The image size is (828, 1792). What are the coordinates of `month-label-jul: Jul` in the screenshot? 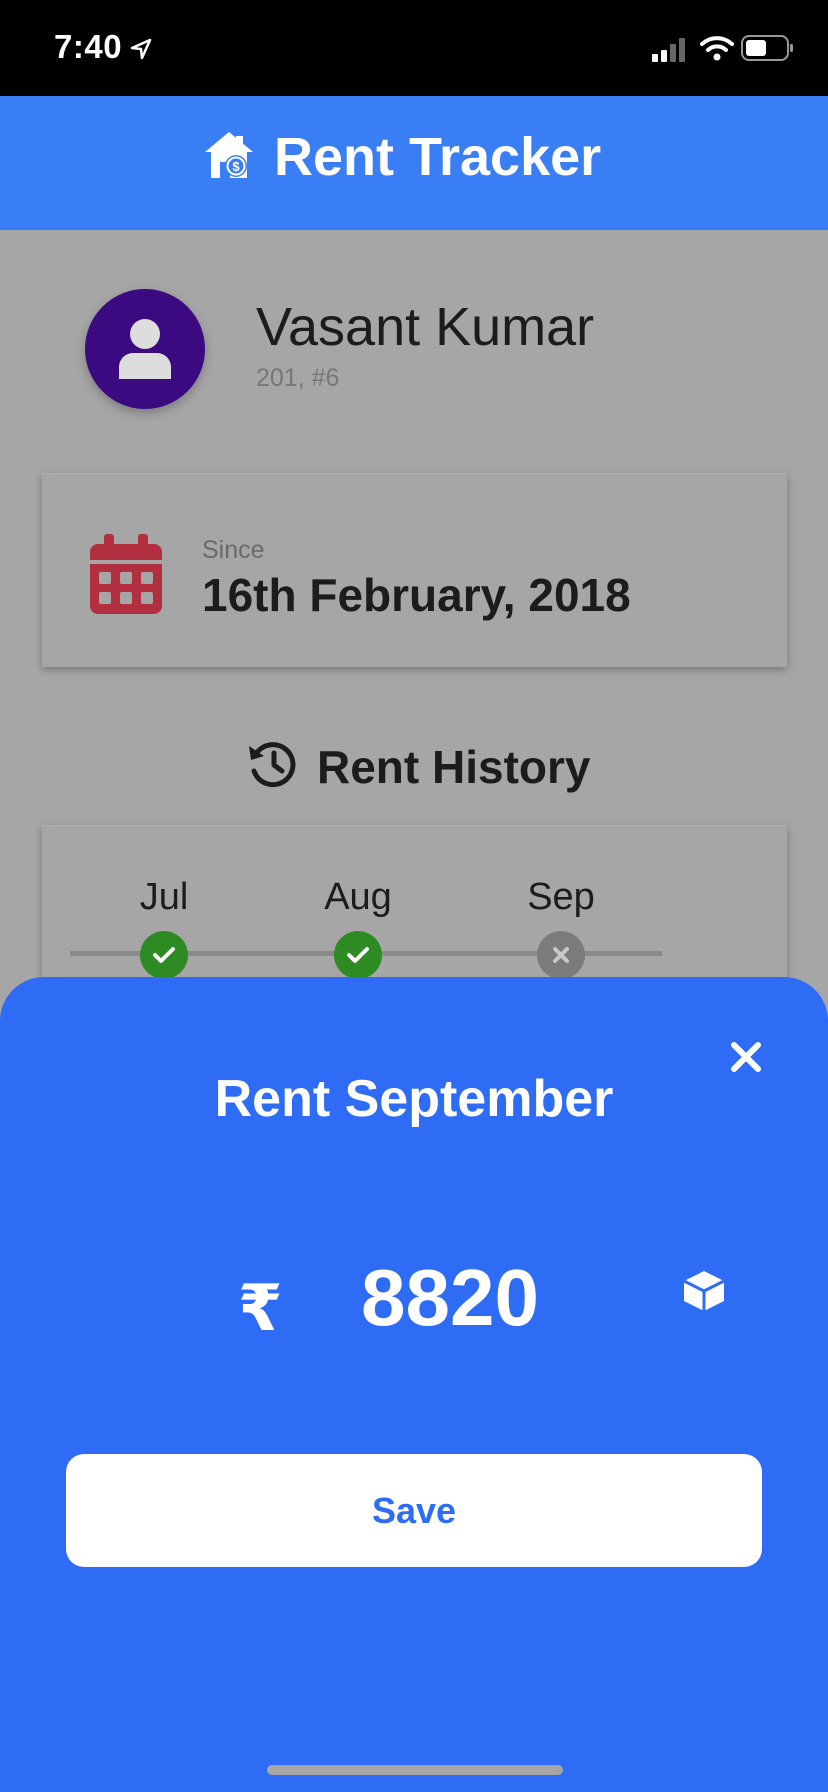 It's located at (164, 897).